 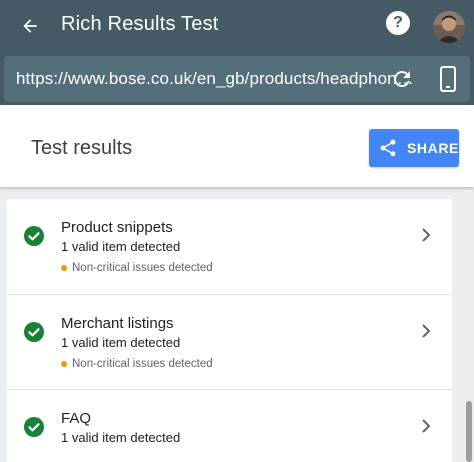 I want to click on user-photo, so click(x=449, y=27).